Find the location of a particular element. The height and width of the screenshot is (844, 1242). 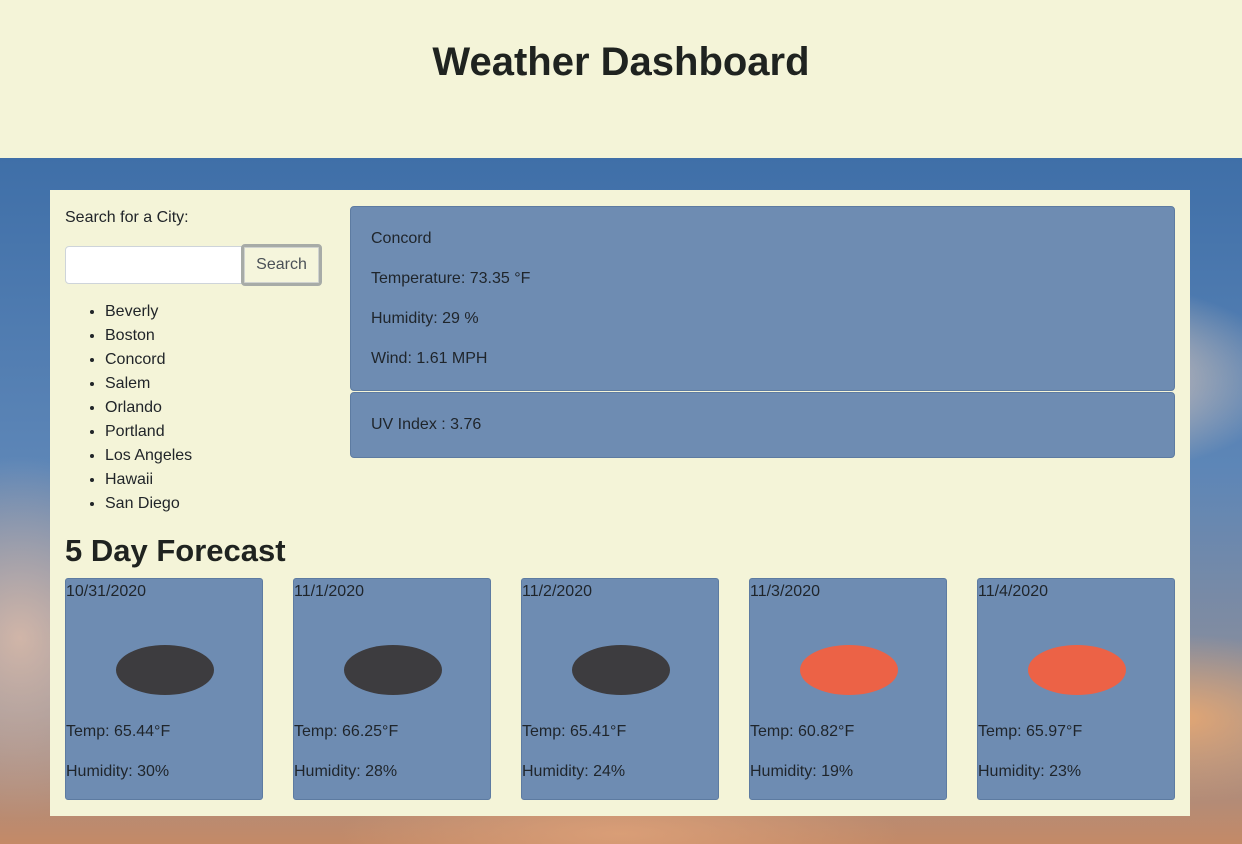

forecast-date: 11/2/2020 is located at coordinates (557, 591).